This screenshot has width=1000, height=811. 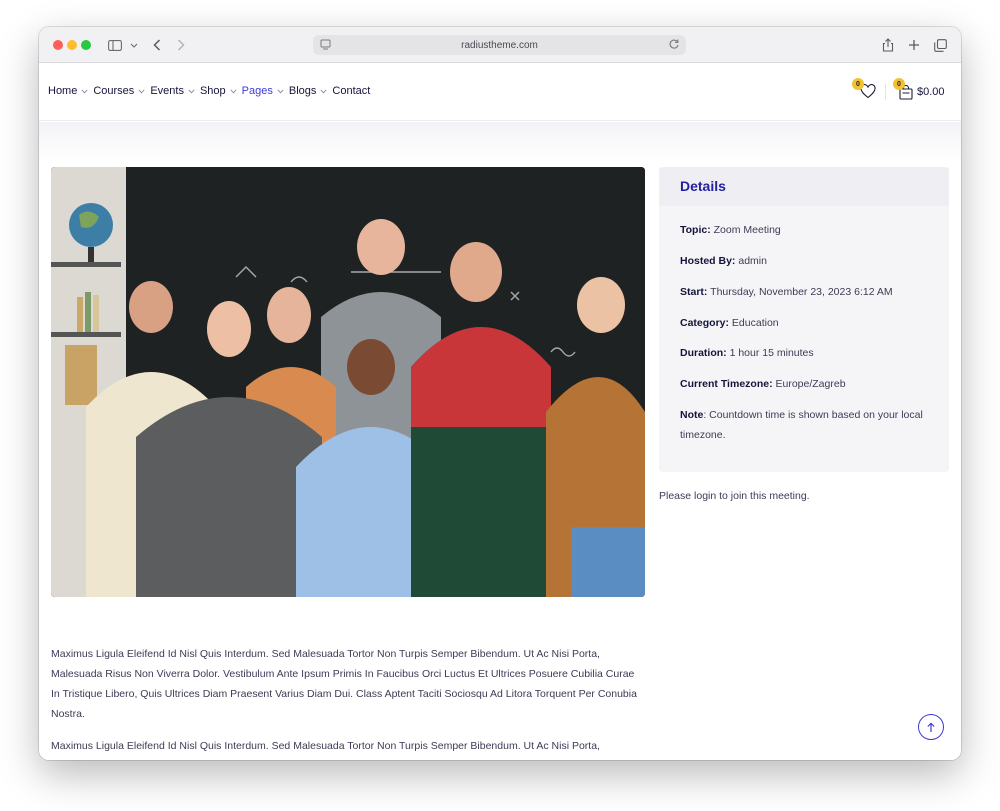 I want to click on browser-toolbar: radiustheme.com, so click(x=500, y=45).